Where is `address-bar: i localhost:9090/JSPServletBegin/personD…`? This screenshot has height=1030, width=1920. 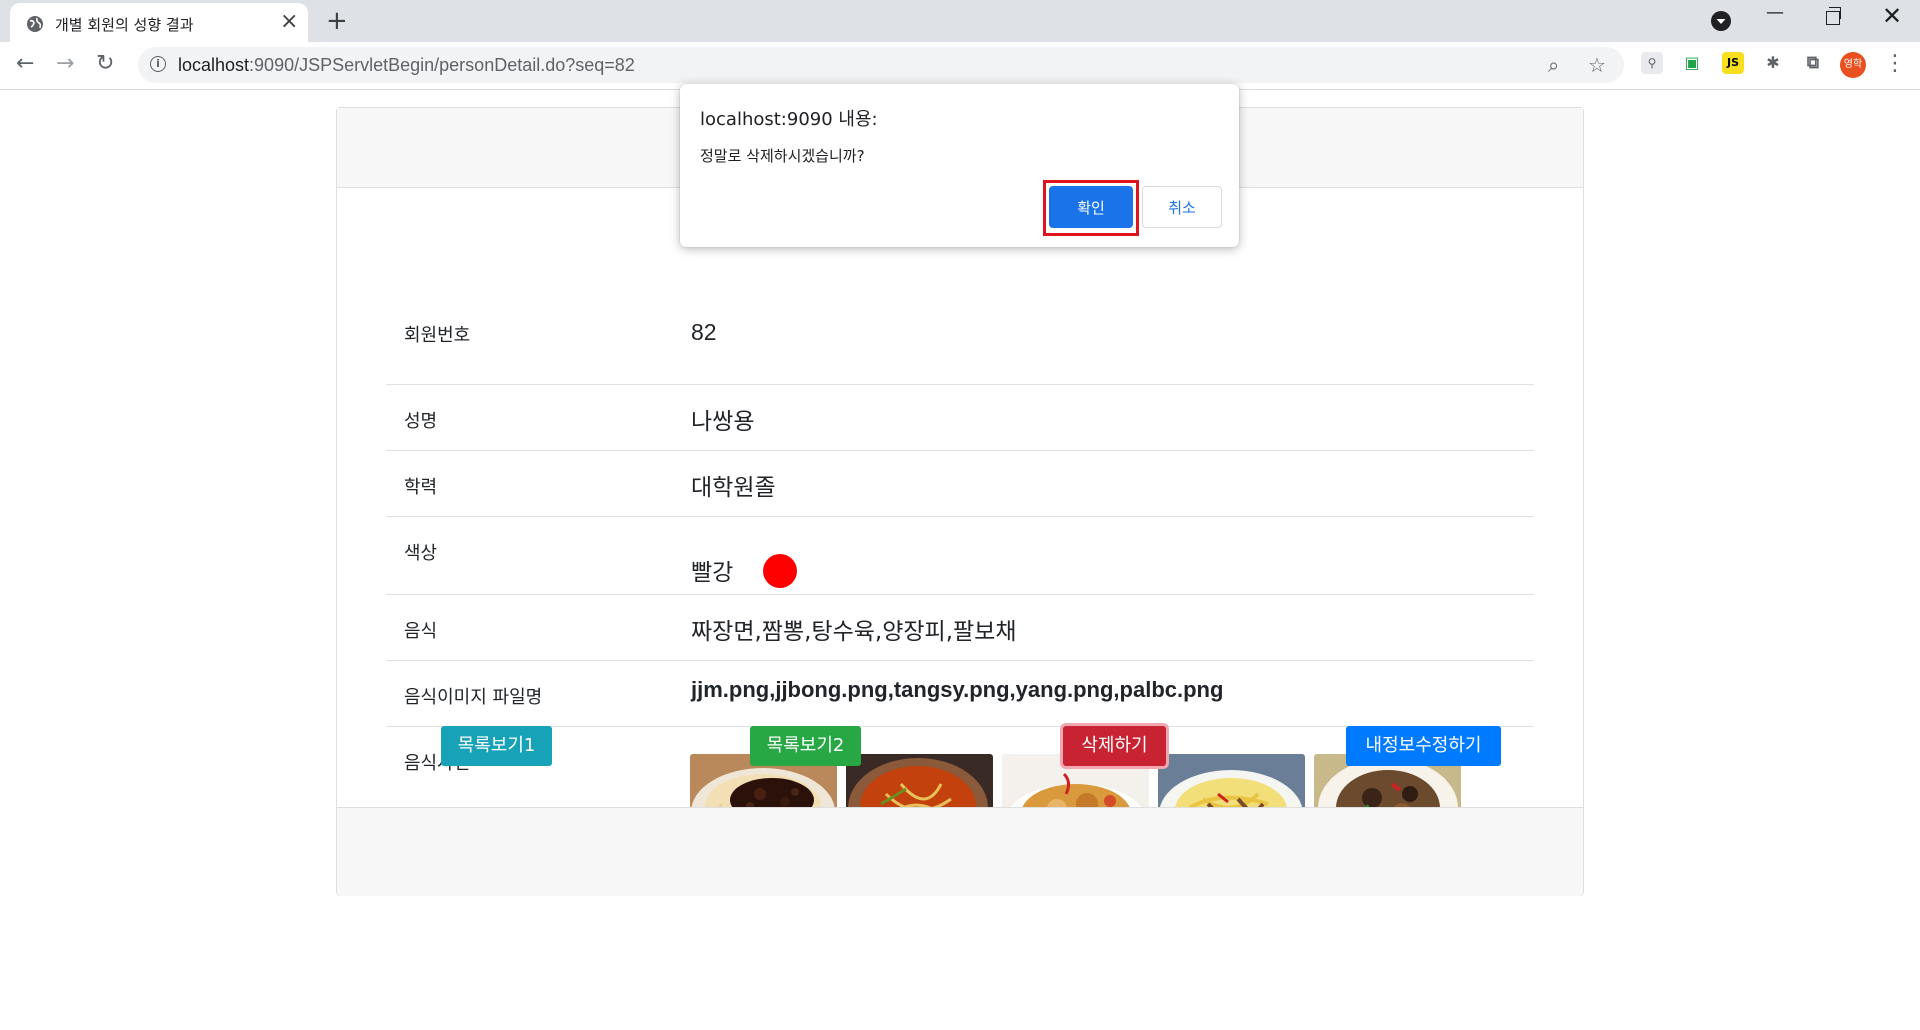 address-bar: i localhost:9090/JSPServletBegin/personD… is located at coordinates (881, 65).